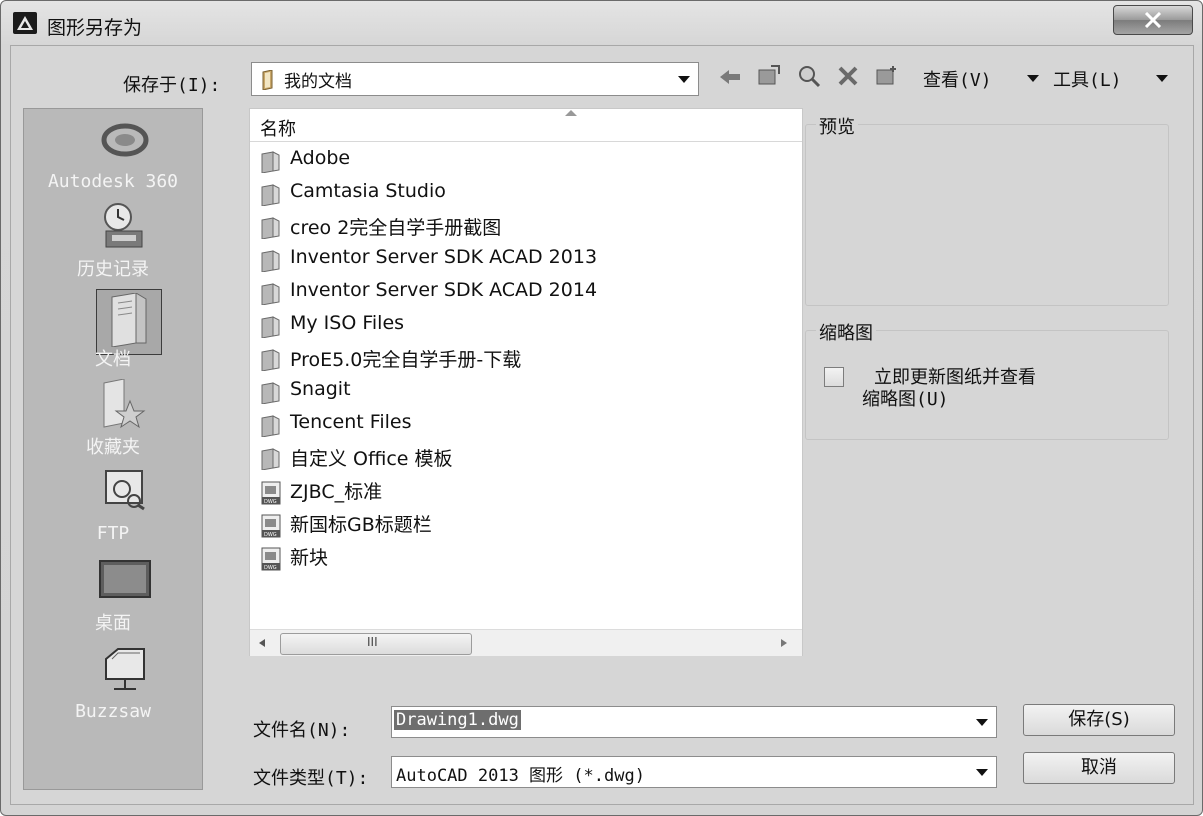 The image size is (1203, 816). I want to click on filetype-value: AutoCAD 2013 图形 (*.dwg), so click(520, 776).